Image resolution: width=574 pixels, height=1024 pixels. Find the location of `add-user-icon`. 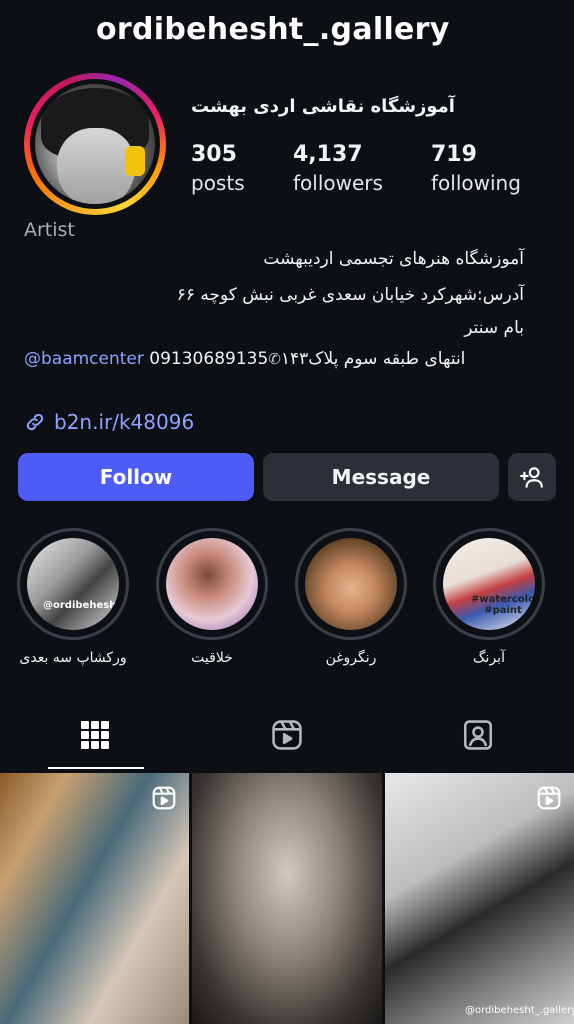

add-user-icon is located at coordinates (531, 477).